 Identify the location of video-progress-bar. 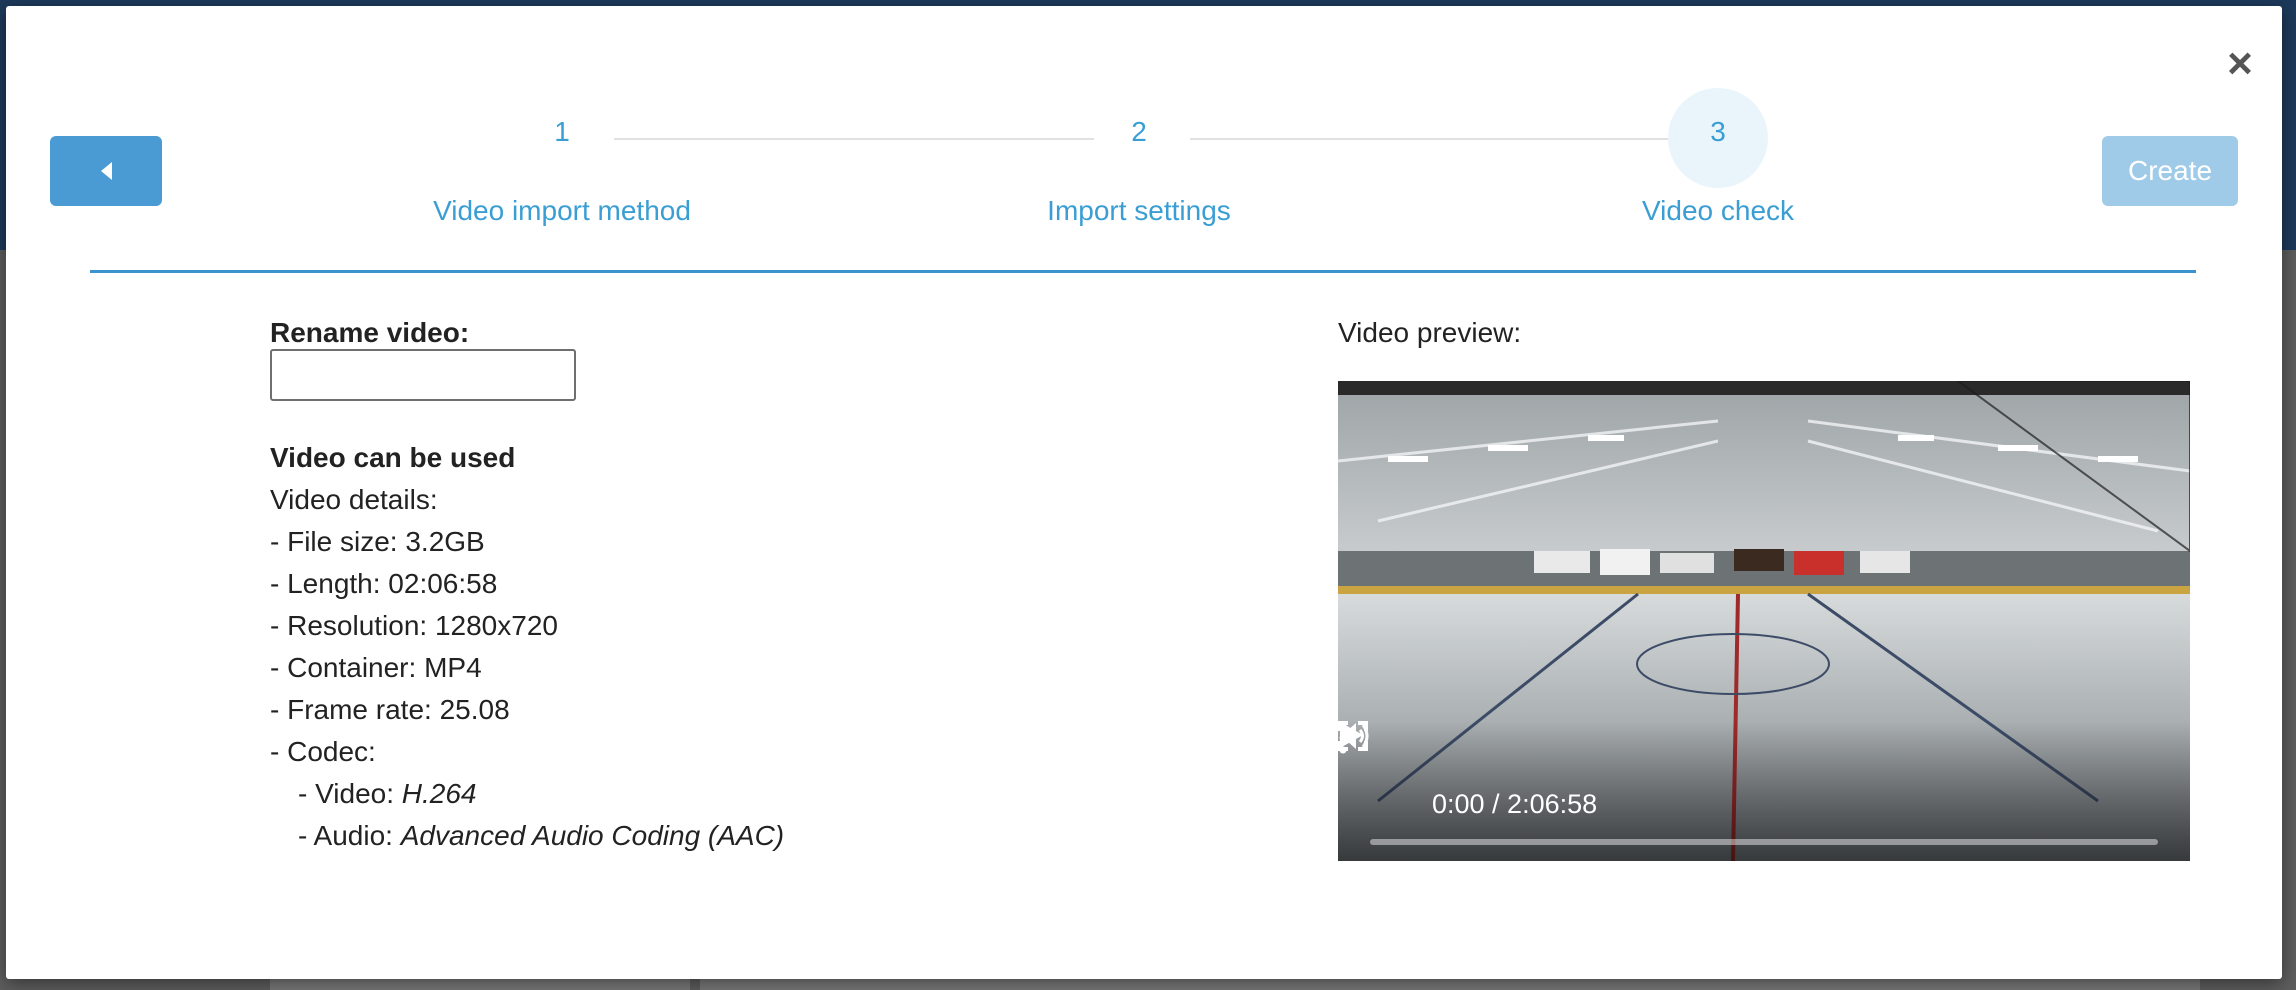
(1764, 842).